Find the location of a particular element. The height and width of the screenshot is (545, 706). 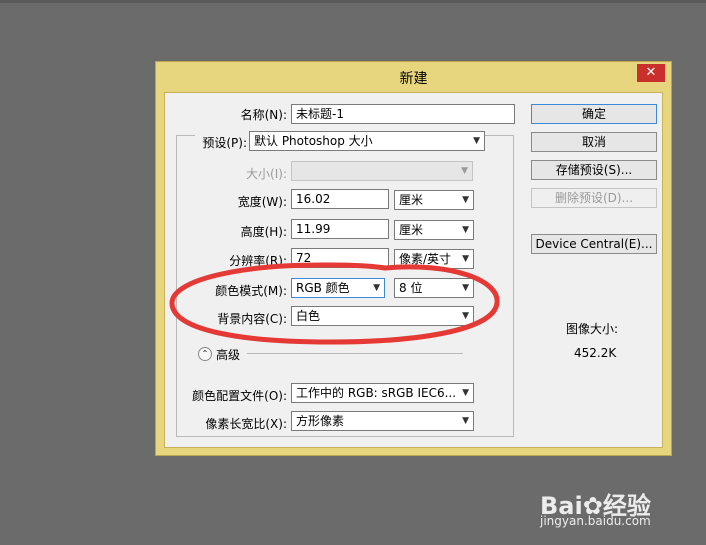

annotation-ellipse is located at coordinates (334, 303).